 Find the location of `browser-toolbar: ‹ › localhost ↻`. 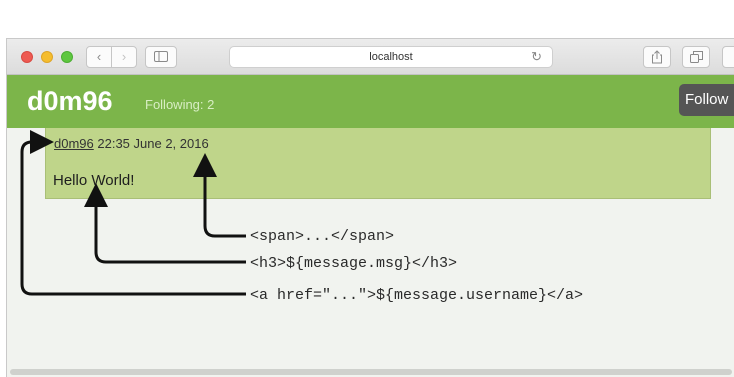

browser-toolbar: ‹ › localhost ↻ is located at coordinates (370, 57).